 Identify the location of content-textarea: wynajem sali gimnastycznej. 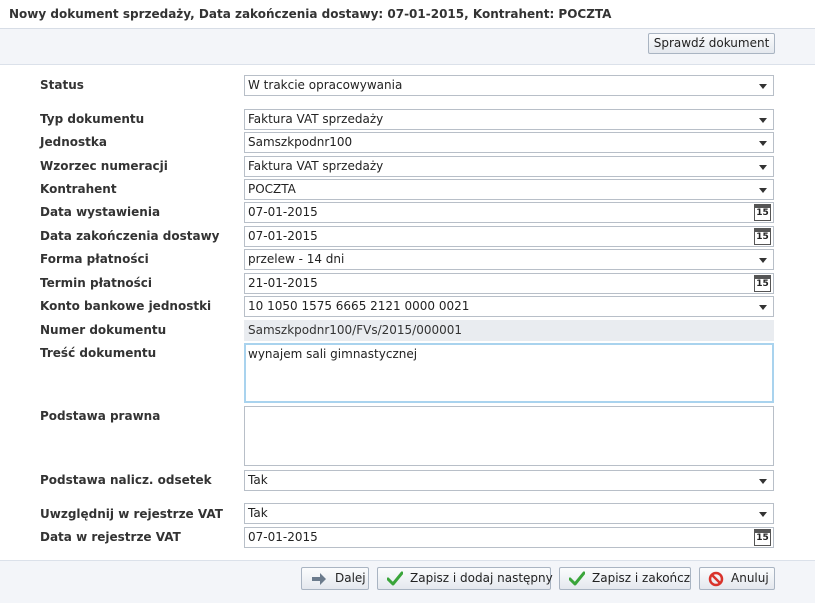
(509, 373).